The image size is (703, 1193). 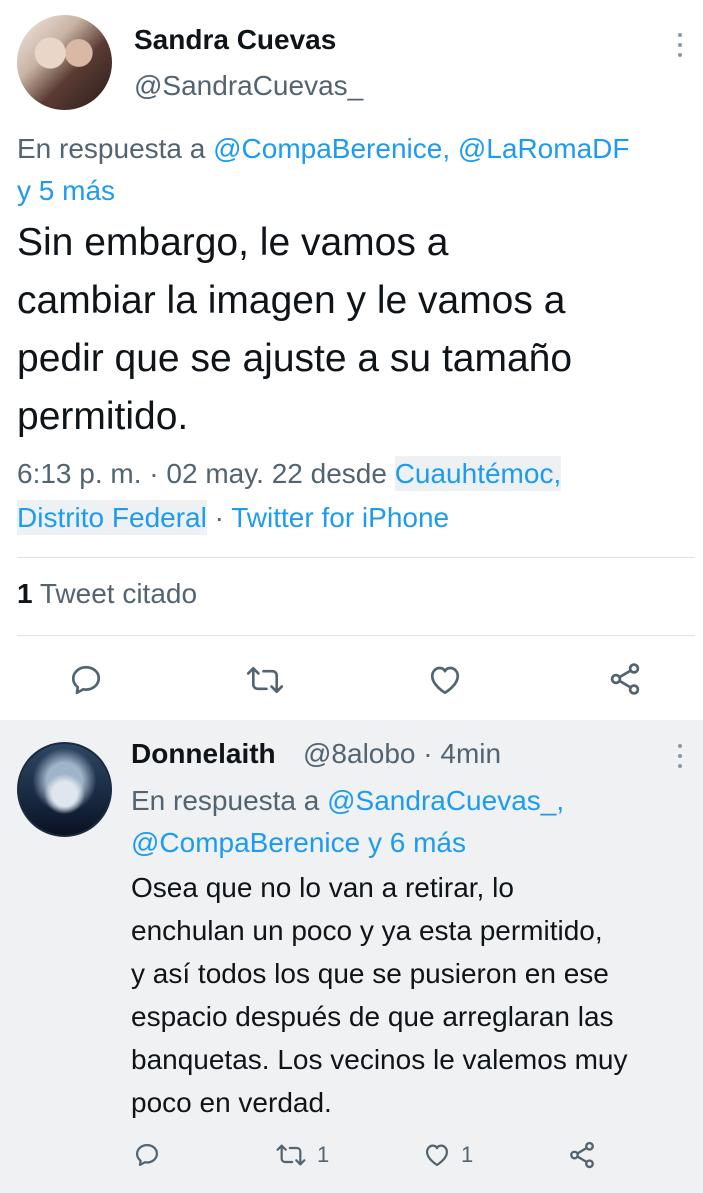 What do you see at coordinates (235, 40) in the screenshot?
I see `author-name: Sandra Cuevas` at bounding box center [235, 40].